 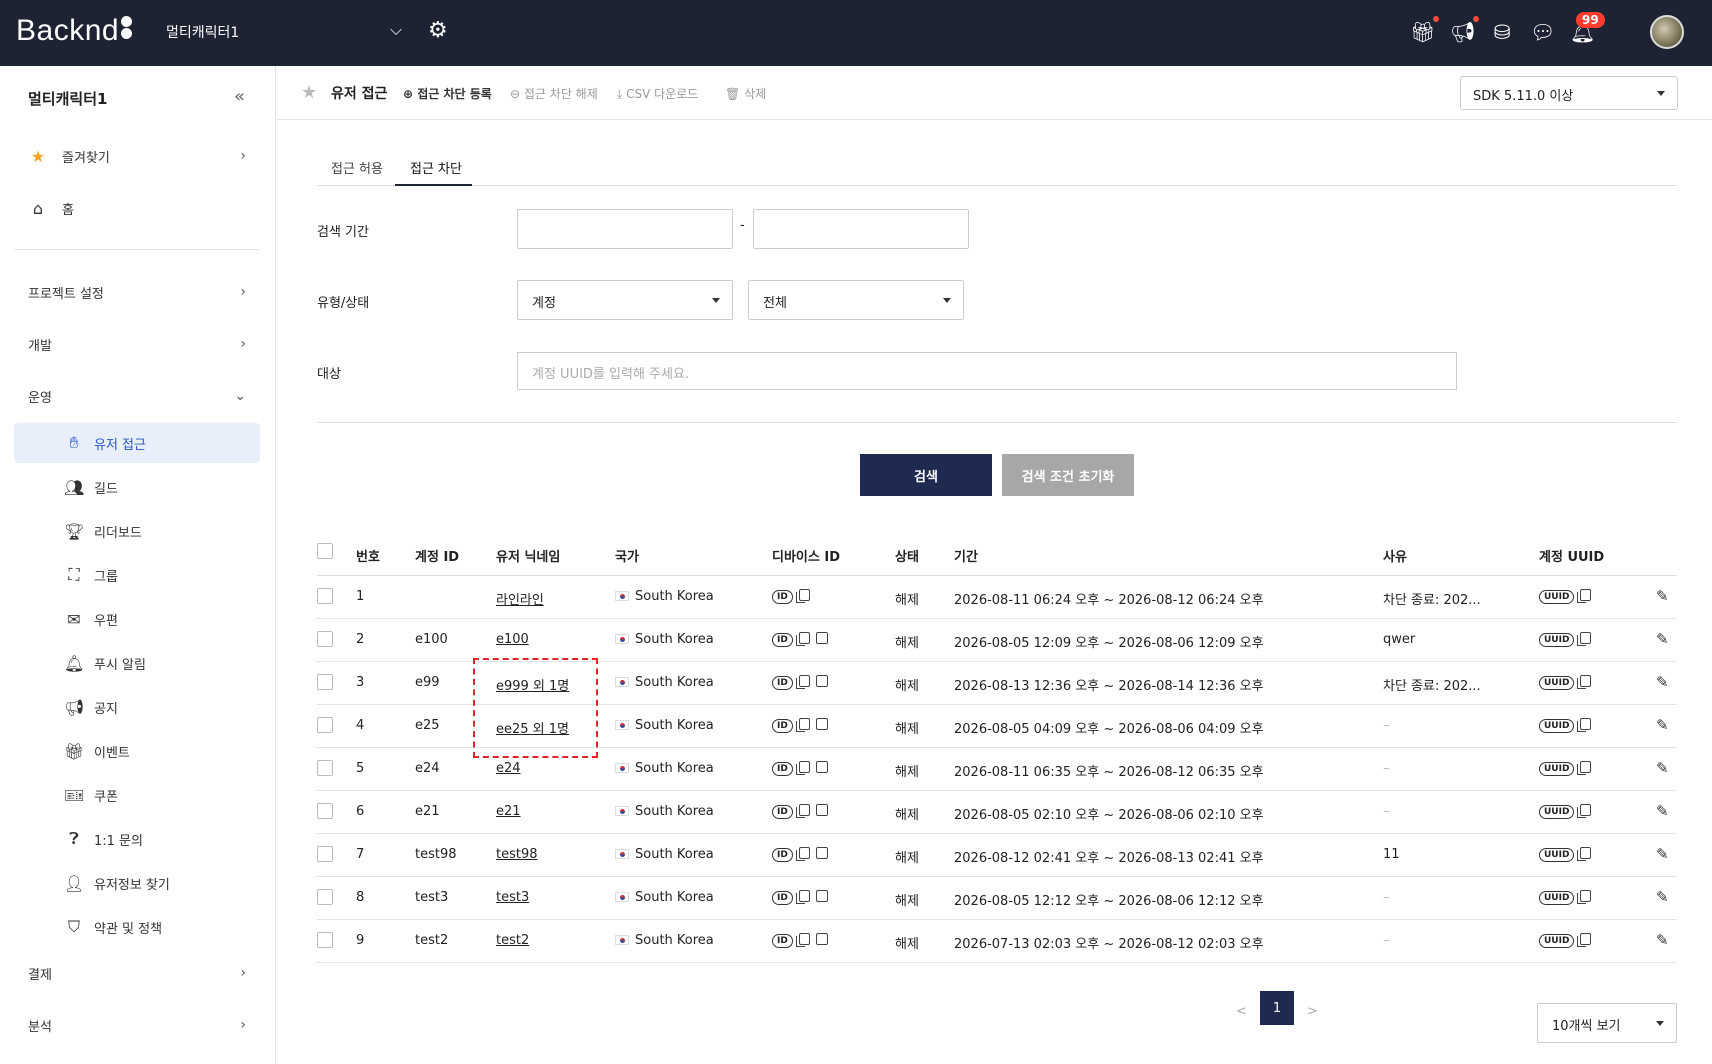 What do you see at coordinates (861, 229) in the screenshot?
I see `period-end-input` at bounding box center [861, 229].